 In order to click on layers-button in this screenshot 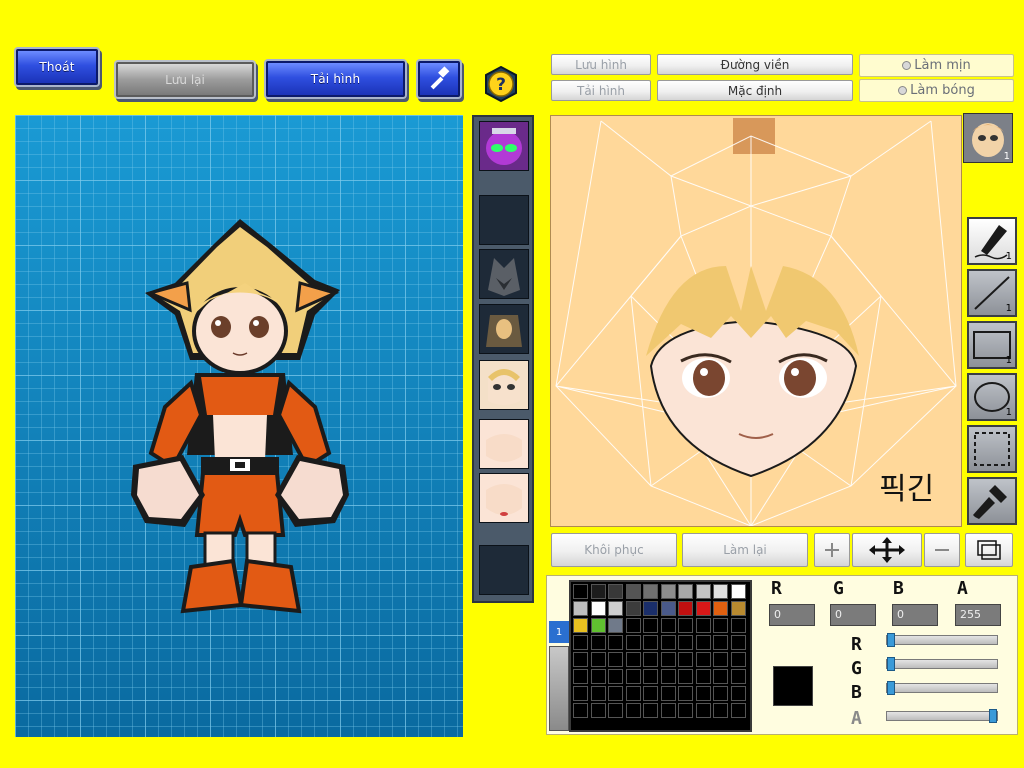, I will do `click(989, 550)`.